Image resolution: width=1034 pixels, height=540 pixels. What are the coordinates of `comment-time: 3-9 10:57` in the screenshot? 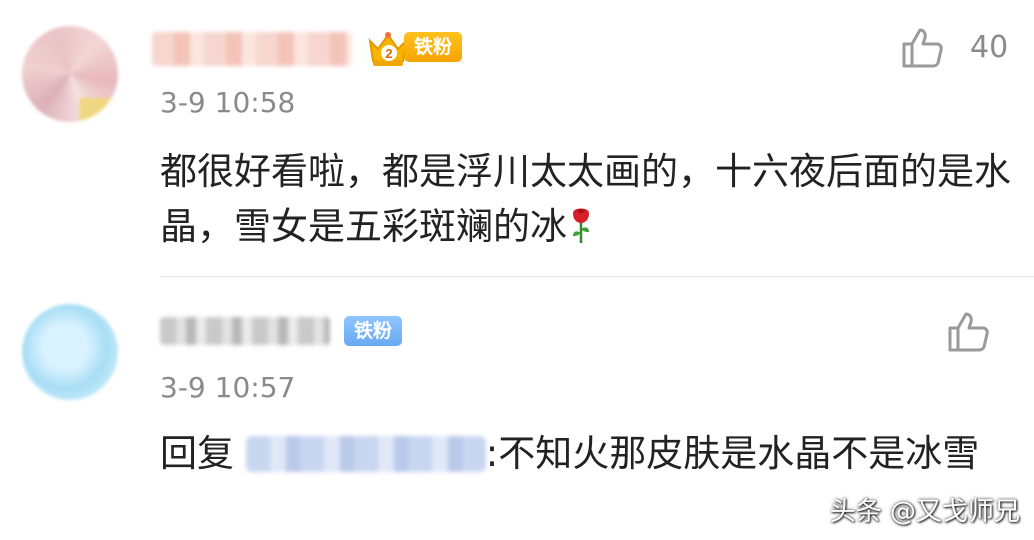 It's located at (228, 387).